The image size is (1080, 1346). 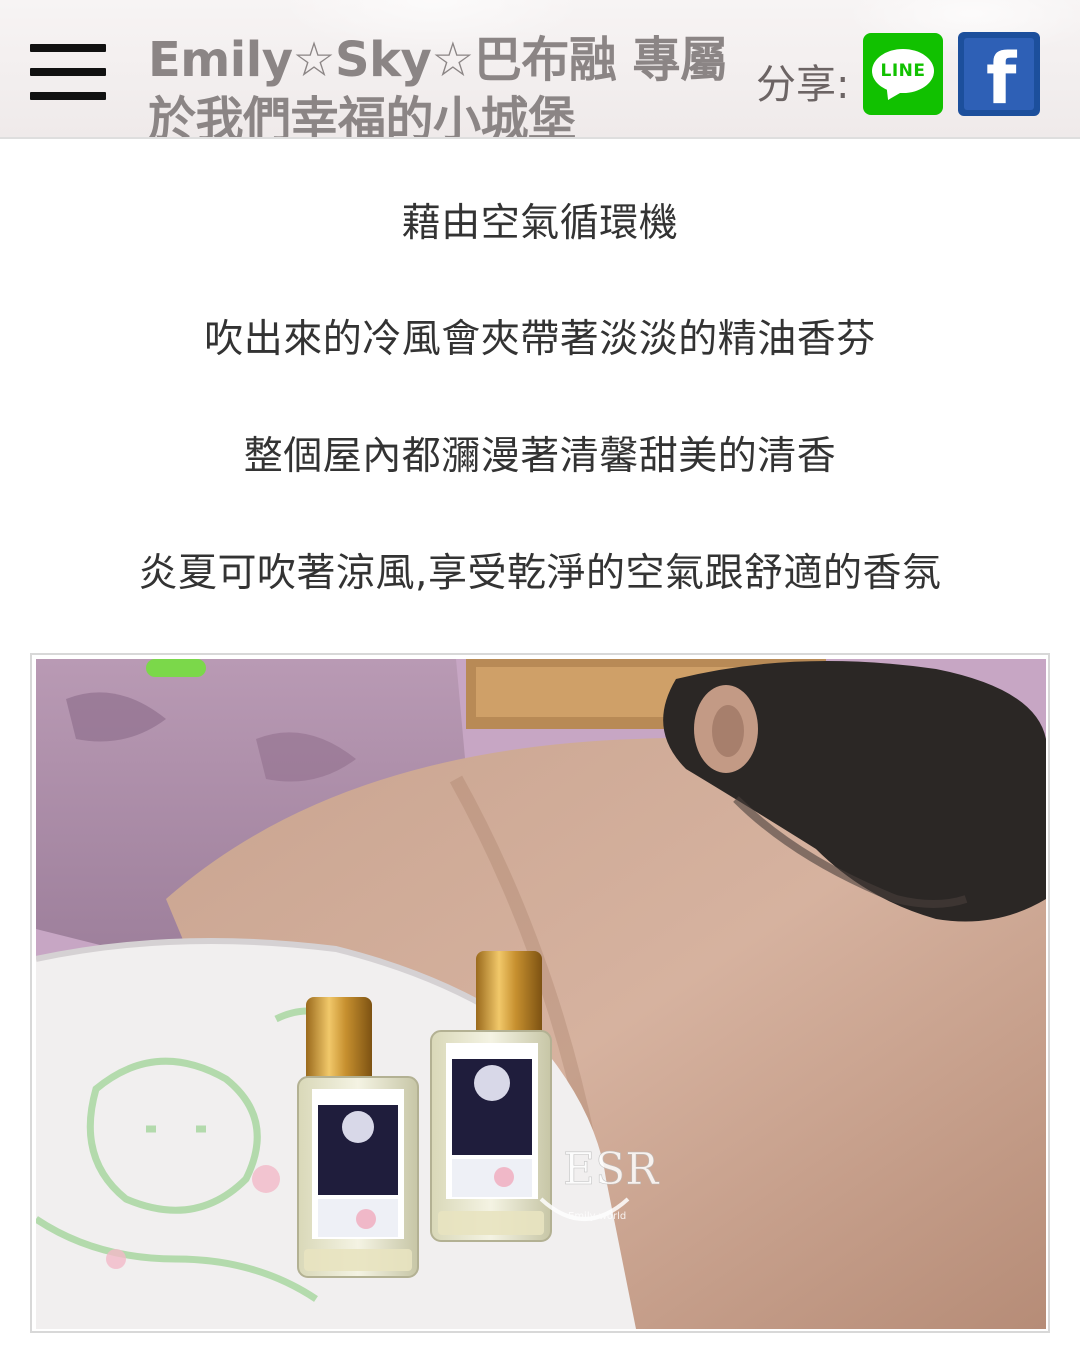 I want to click on facebook-icon-letter: f, so click(x=1001, y=74).